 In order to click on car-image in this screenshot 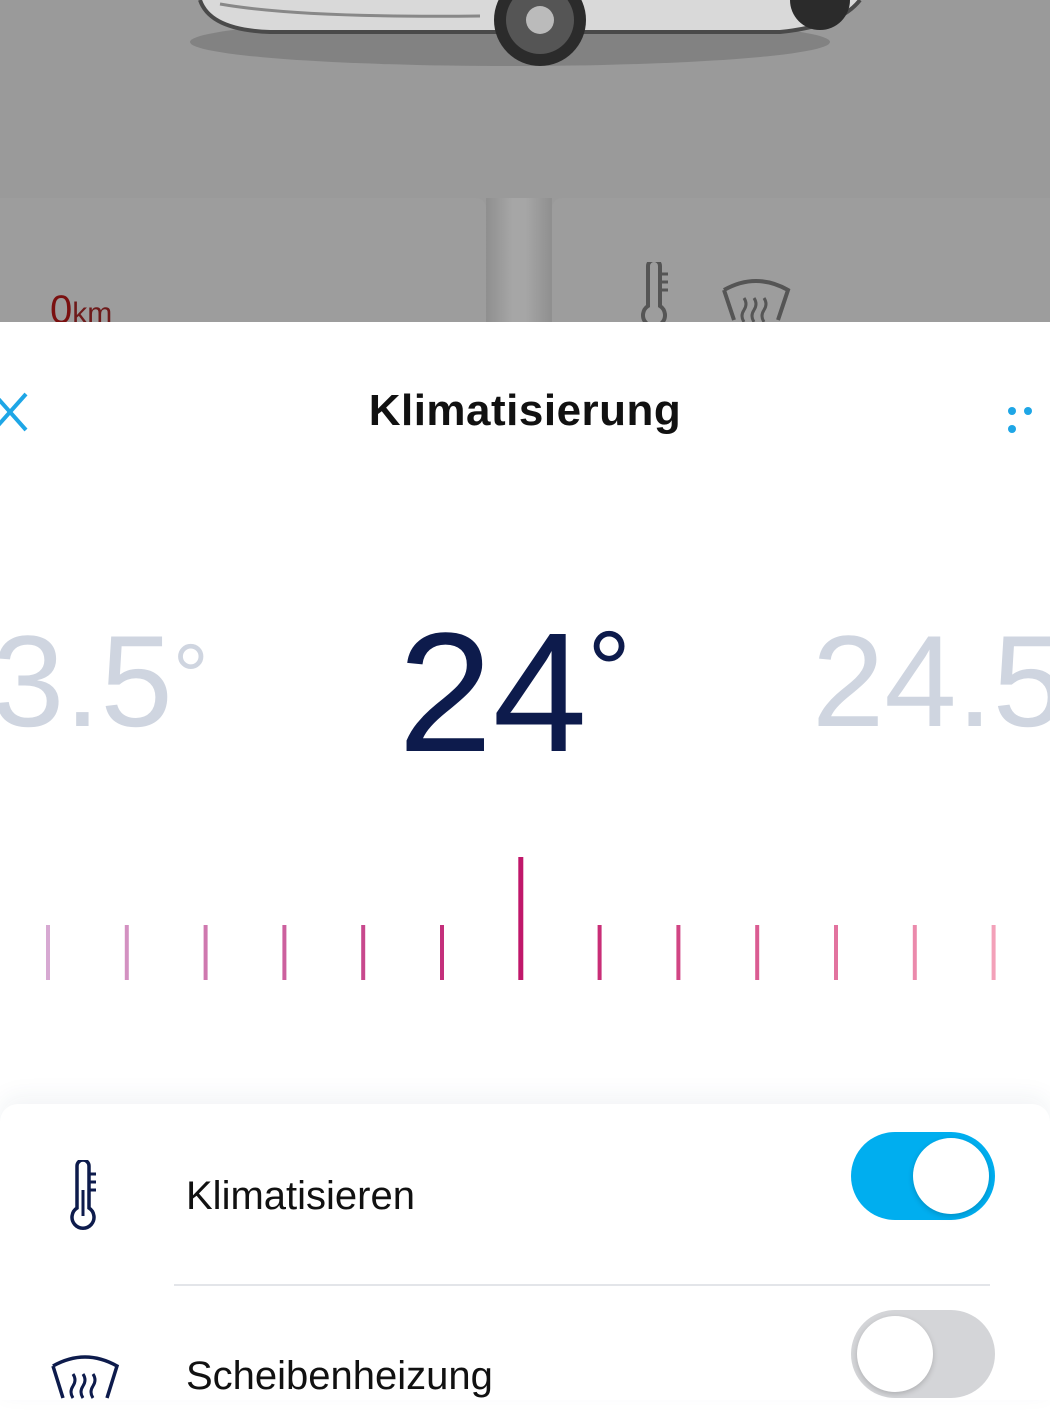, I will do `click(526, 33)`.